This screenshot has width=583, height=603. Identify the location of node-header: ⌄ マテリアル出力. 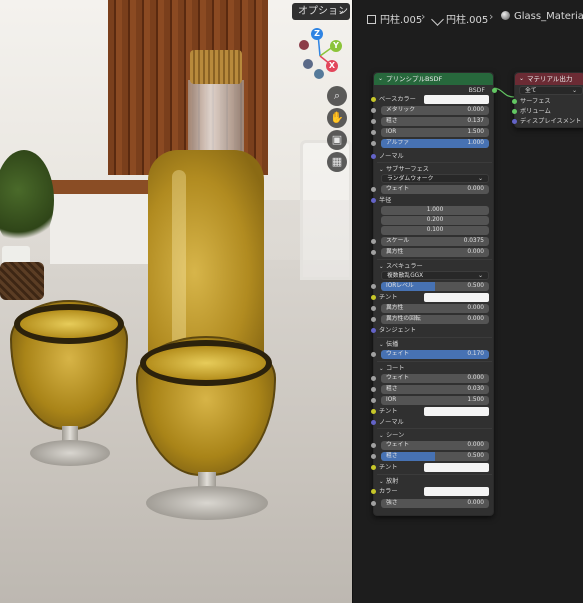
(549, 79).